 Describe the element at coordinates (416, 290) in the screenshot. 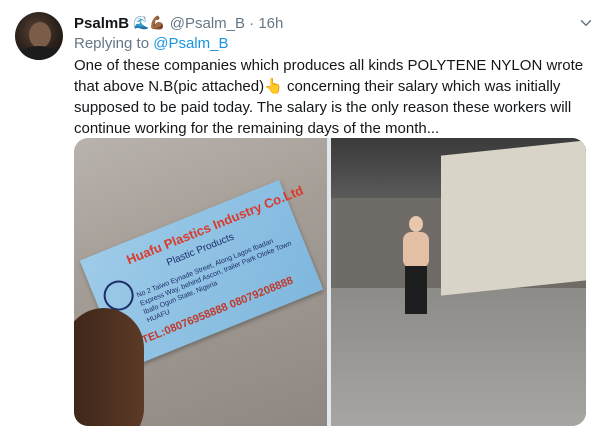

I see `worker-legs` at that location.